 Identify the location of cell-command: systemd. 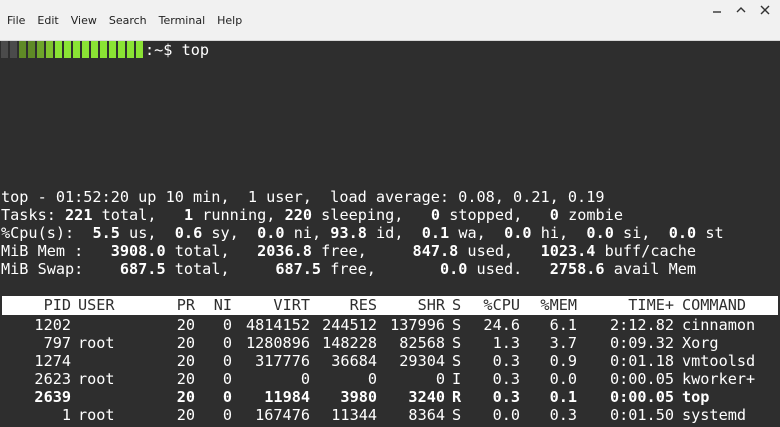
(714, 415).